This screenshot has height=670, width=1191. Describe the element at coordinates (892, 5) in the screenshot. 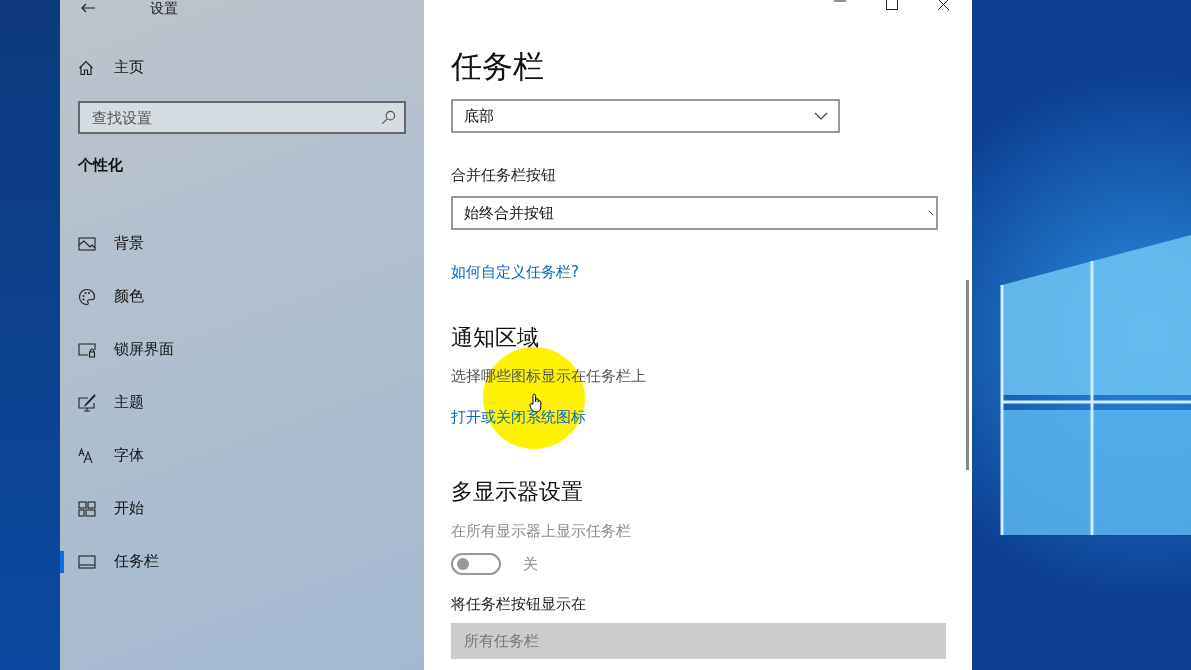

I see `maximize-icon` at that location.